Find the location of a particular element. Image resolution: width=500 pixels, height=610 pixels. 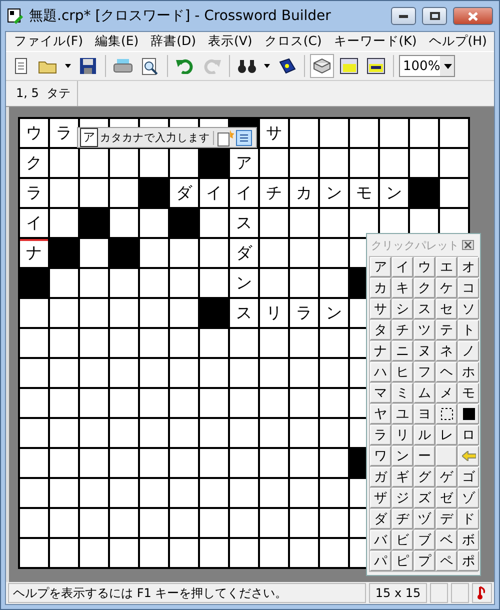

menu-item: ヘルプ(H) is located at coordinates (457, 41).